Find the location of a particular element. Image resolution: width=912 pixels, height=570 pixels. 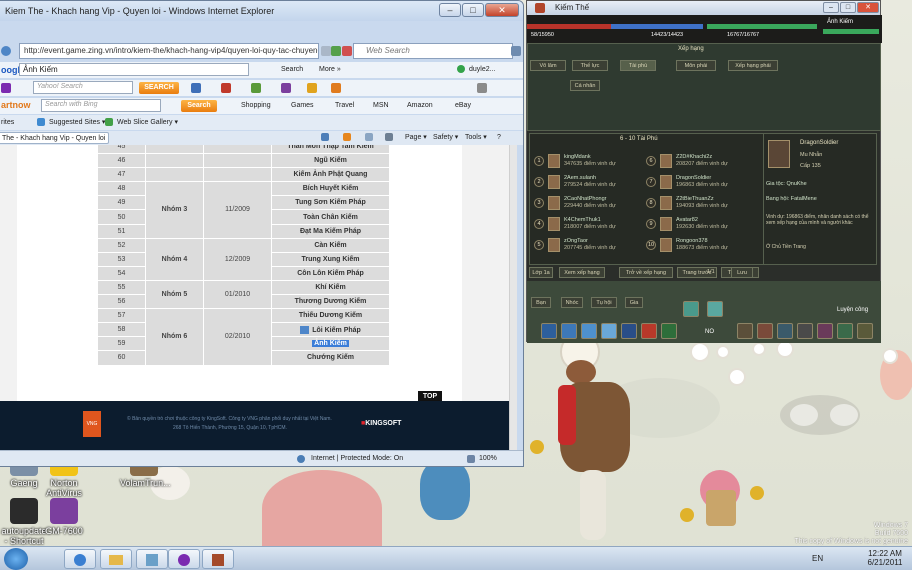

link-travel: Travel is located at coordinates (344, 106).